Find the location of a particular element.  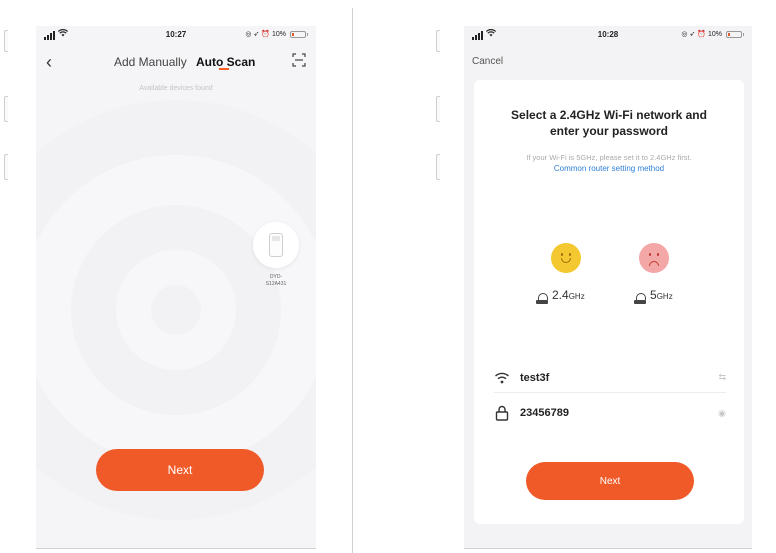

swap-arrows-icon: ⇆ is located at coordinates (722, 377).